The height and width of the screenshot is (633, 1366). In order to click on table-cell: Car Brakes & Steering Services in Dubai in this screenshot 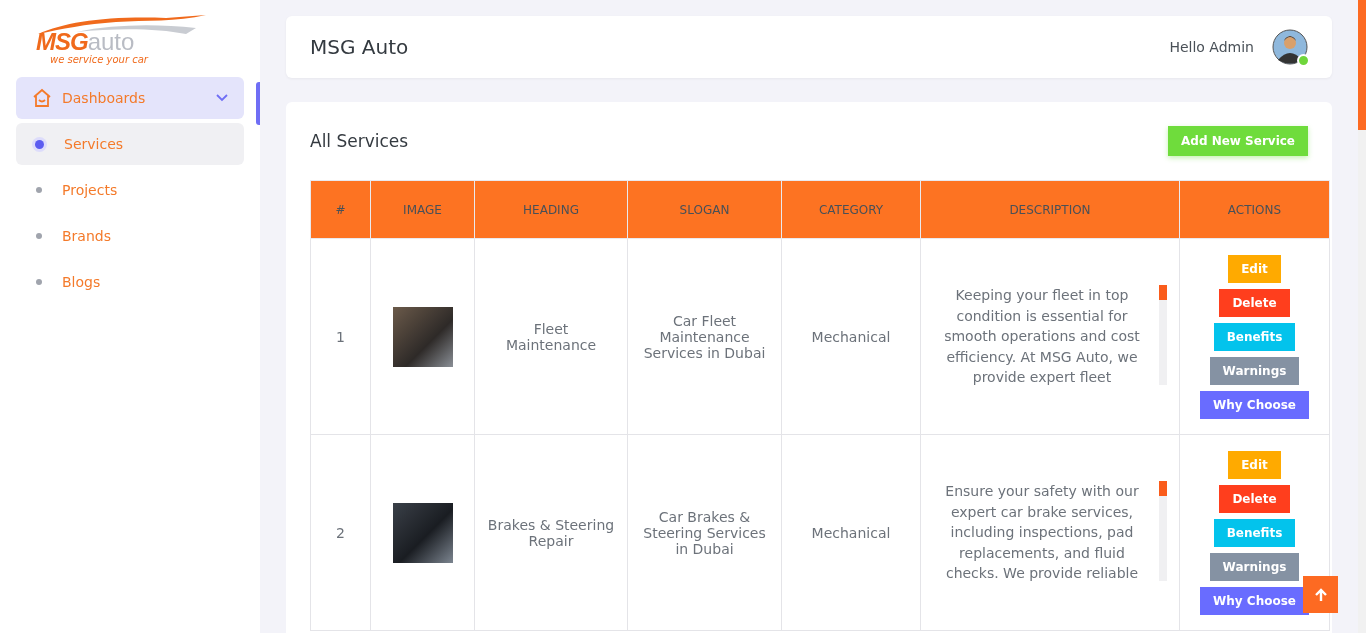, I will do `click(704, 532)`.